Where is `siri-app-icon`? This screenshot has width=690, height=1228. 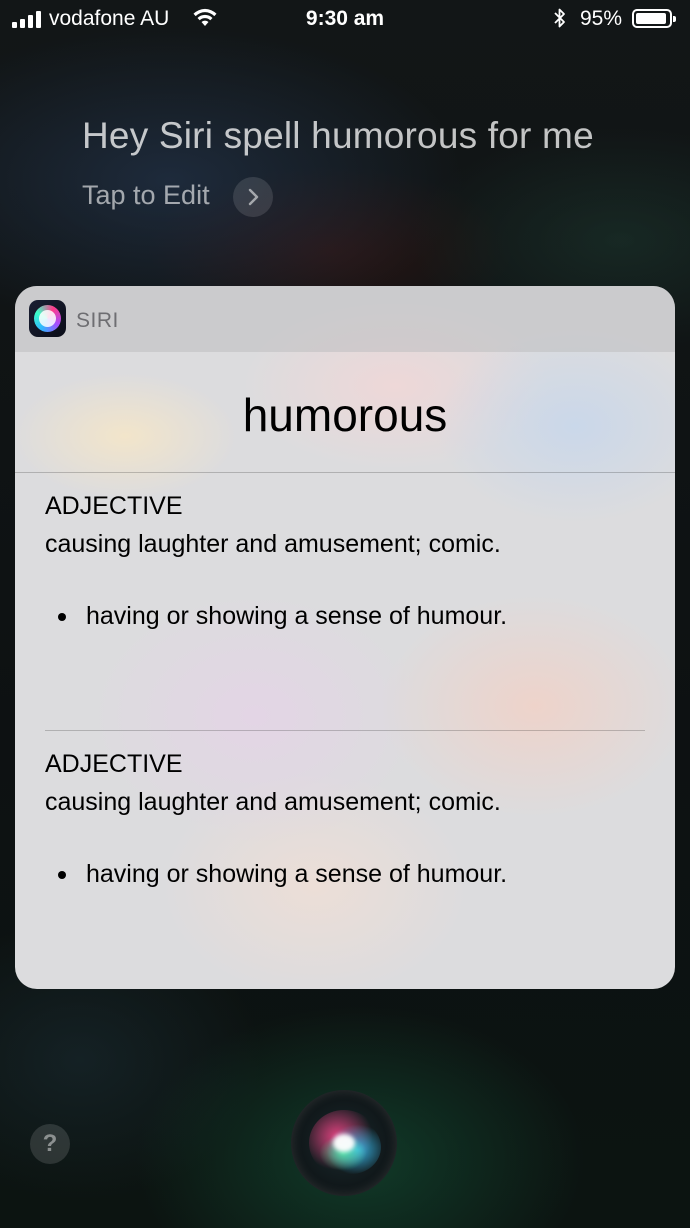 siri-app-icon is located at coordinates (47, 318).